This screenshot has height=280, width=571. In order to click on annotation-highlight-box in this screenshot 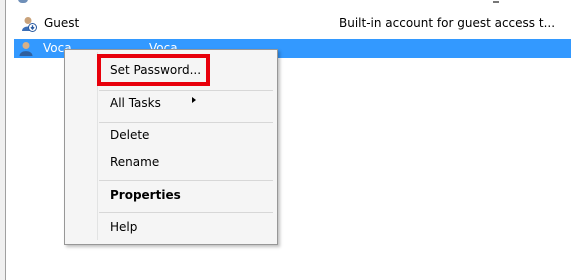, I will do `click(153, 70)`.